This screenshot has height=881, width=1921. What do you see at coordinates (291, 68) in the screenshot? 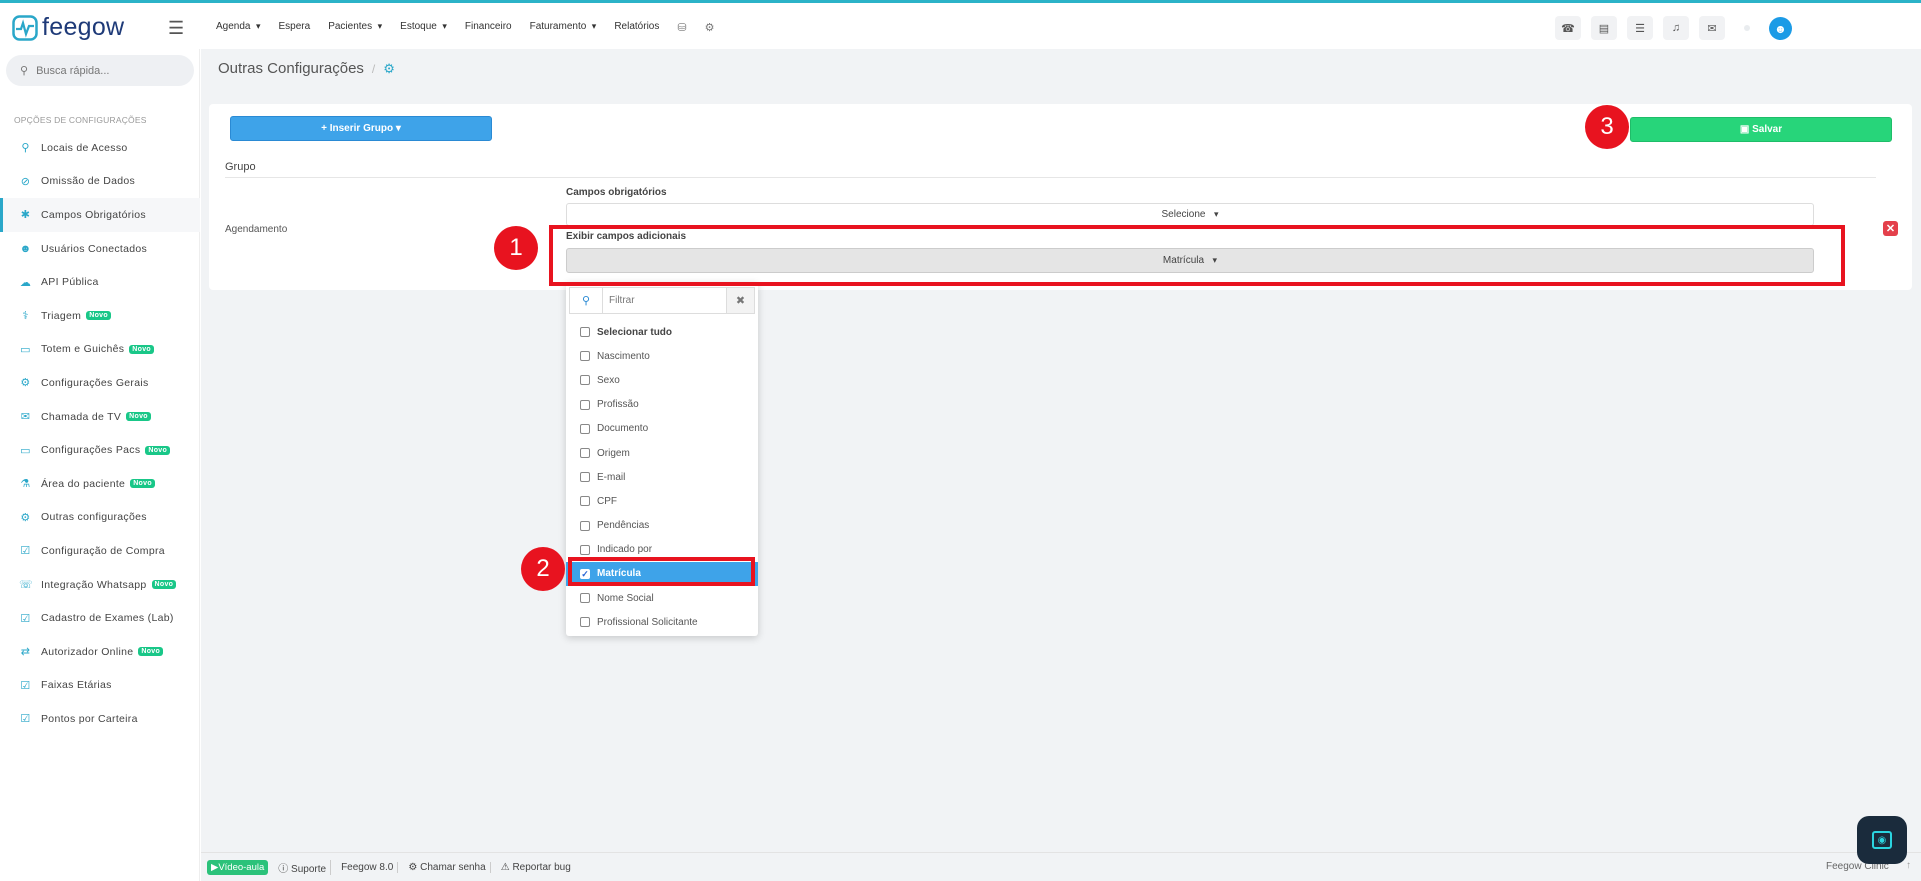
I see `page-title: Outras Configurações` at bounding box center [291, 68].